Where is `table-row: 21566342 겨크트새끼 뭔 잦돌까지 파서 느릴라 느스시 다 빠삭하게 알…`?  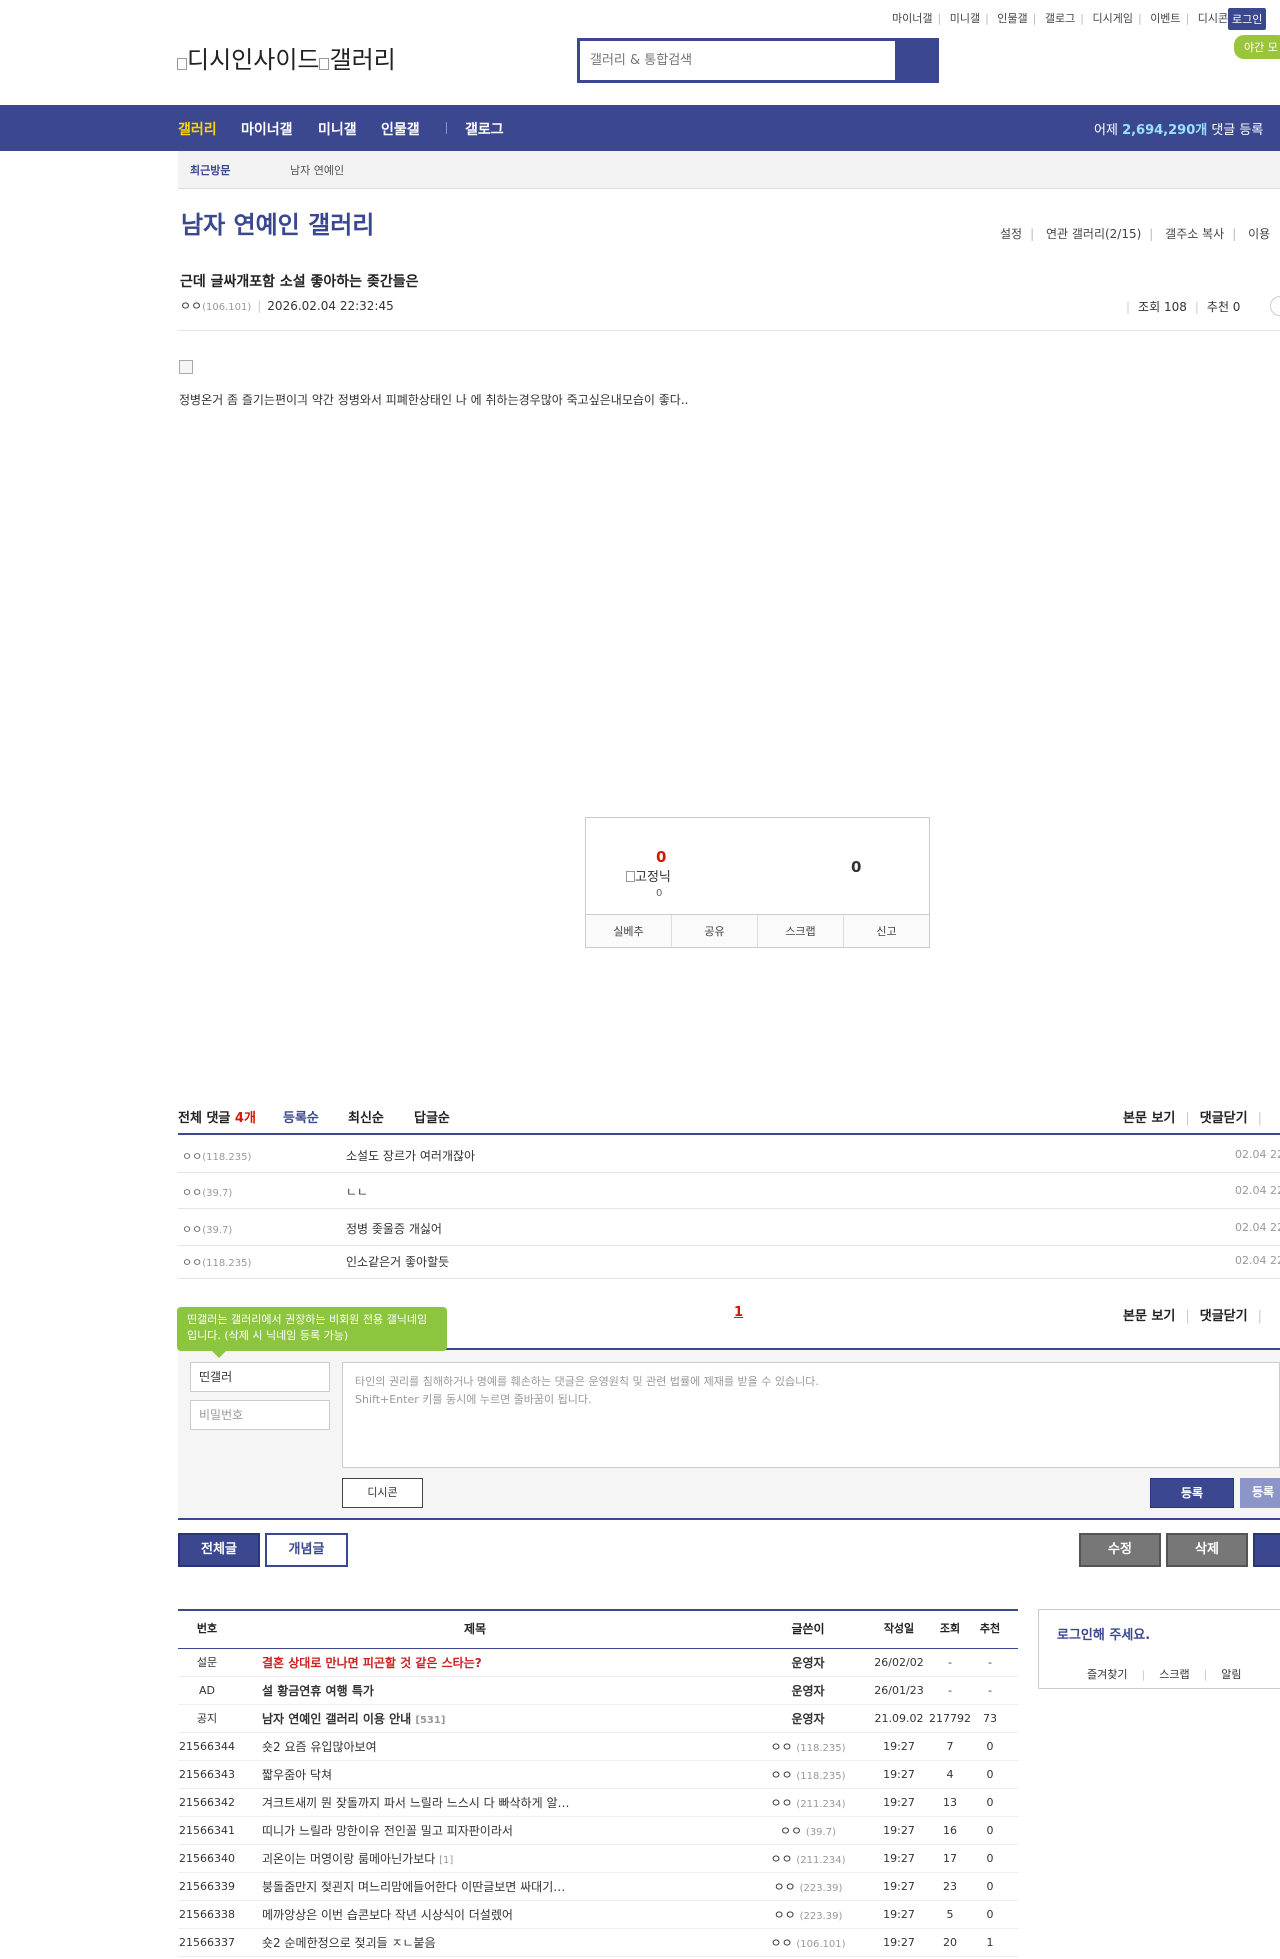 table-row: 21566342 겨크트새끼 뭔 잦돌까지 파서 느릴라 느스시 다 빠삭하게 알… is located at coordinates (598, 1803).